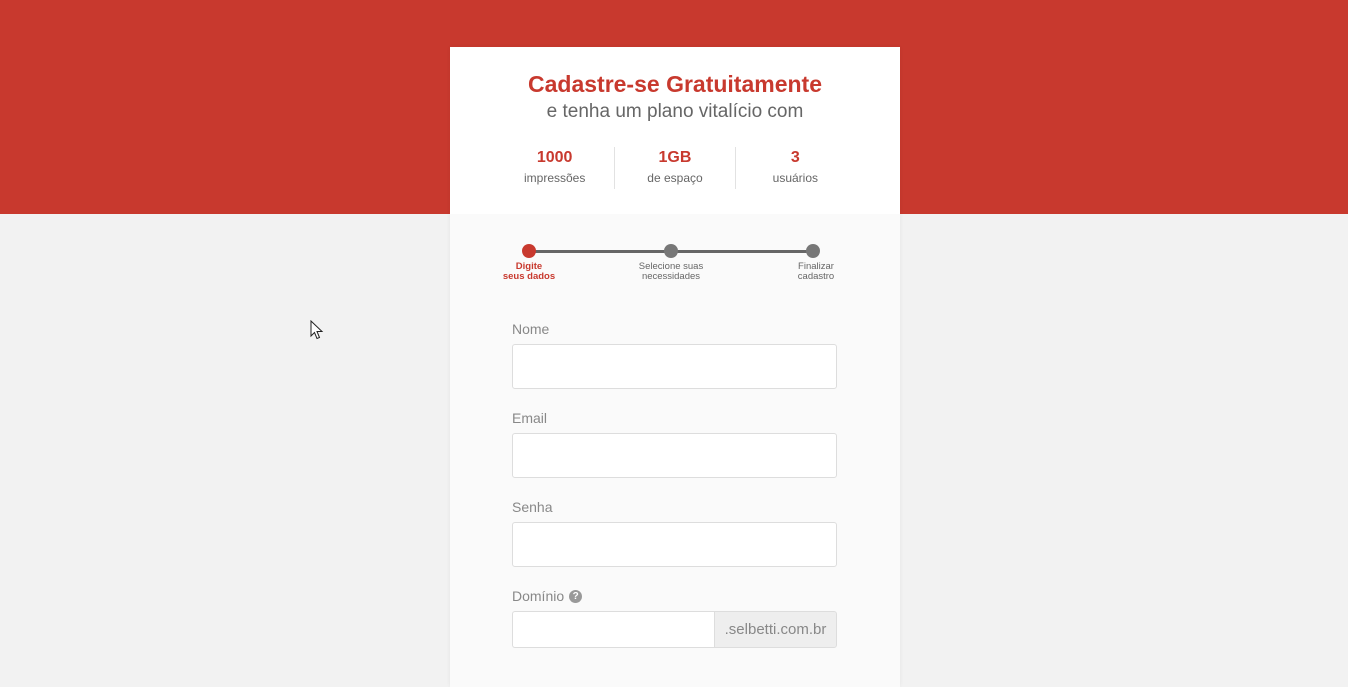  I want to click on step-1-label: Digite seus dados, so click(529, 271).